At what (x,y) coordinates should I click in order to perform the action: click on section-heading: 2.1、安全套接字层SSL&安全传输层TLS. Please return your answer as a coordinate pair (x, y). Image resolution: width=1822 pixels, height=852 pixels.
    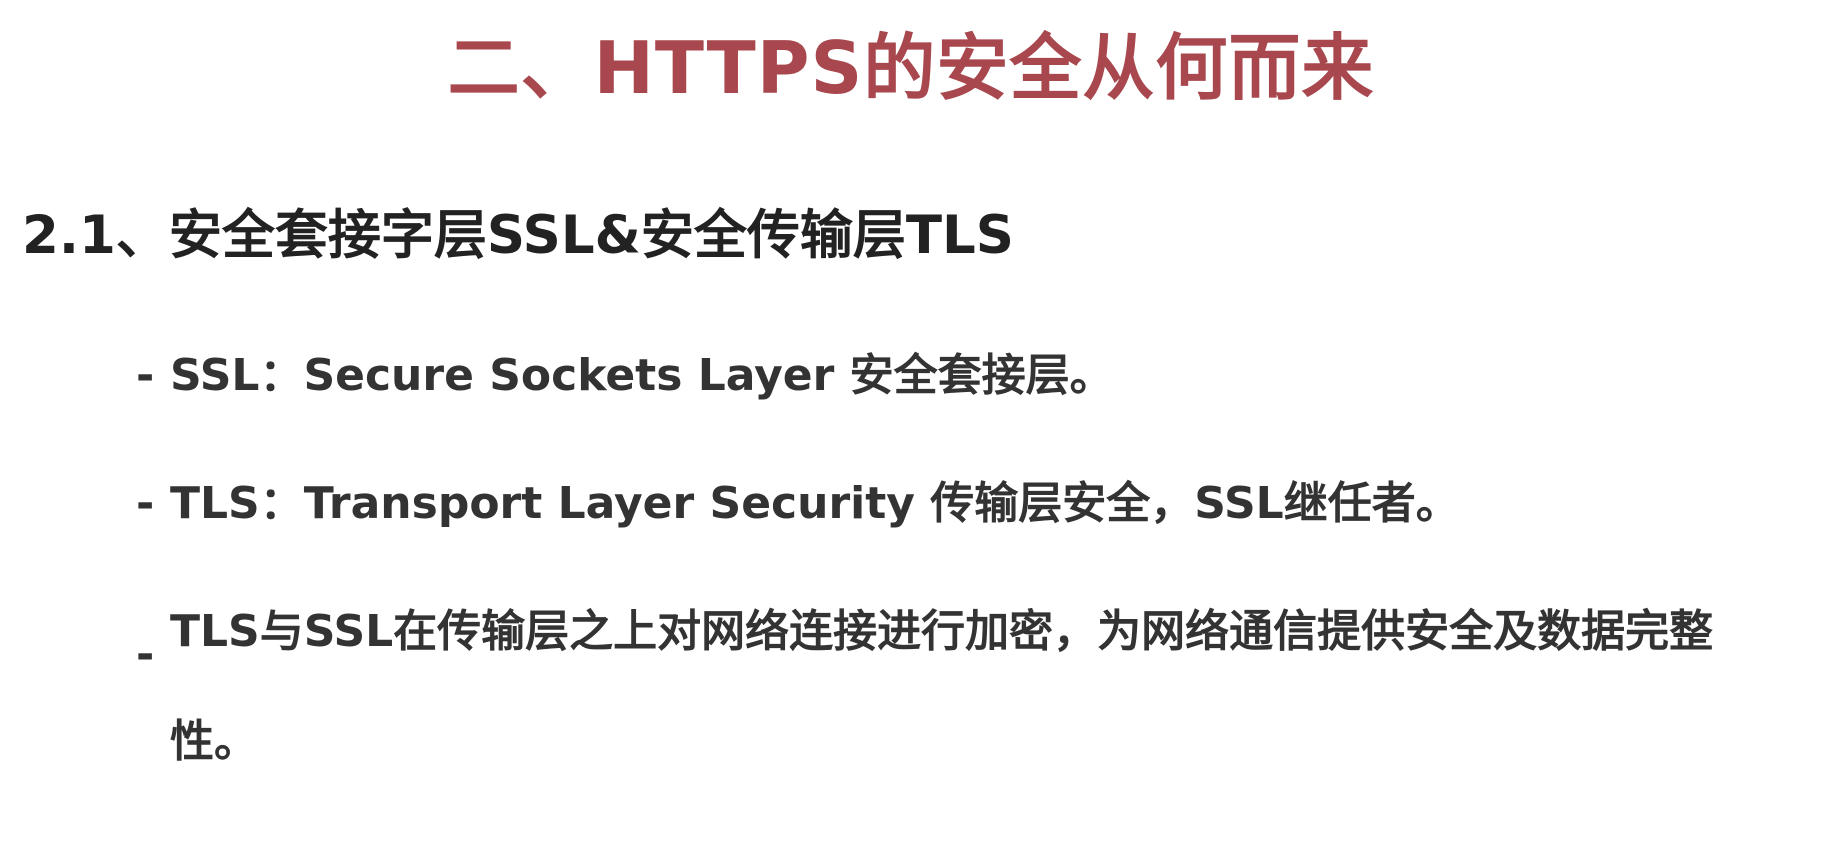
    Looking at the image, I should click on (518, 235).